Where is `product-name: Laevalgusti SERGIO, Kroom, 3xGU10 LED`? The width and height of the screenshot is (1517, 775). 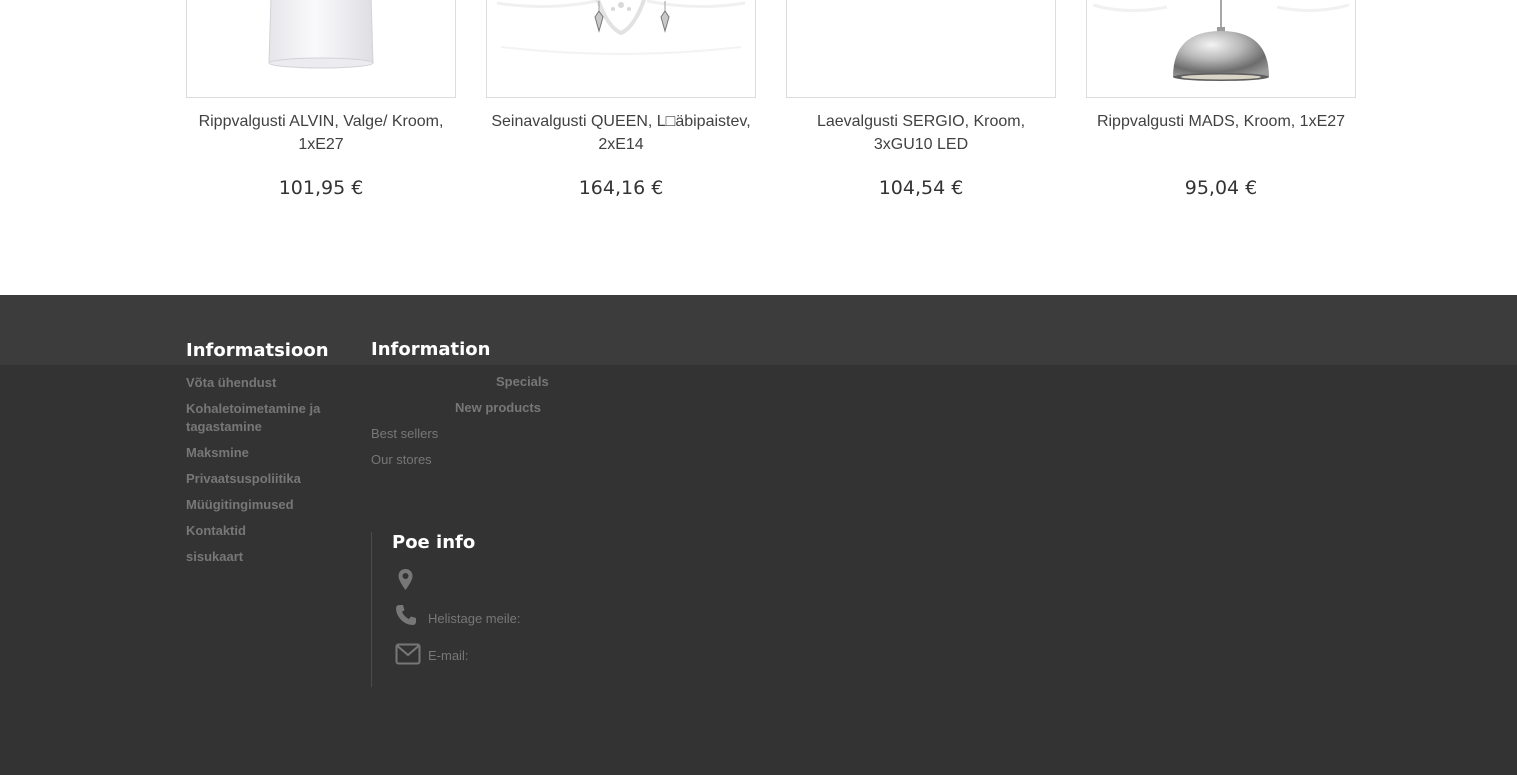
product-name: Laevalgusti SERGIO, Kroom, 3xGU10 LED is located at coordinates (921, 133).